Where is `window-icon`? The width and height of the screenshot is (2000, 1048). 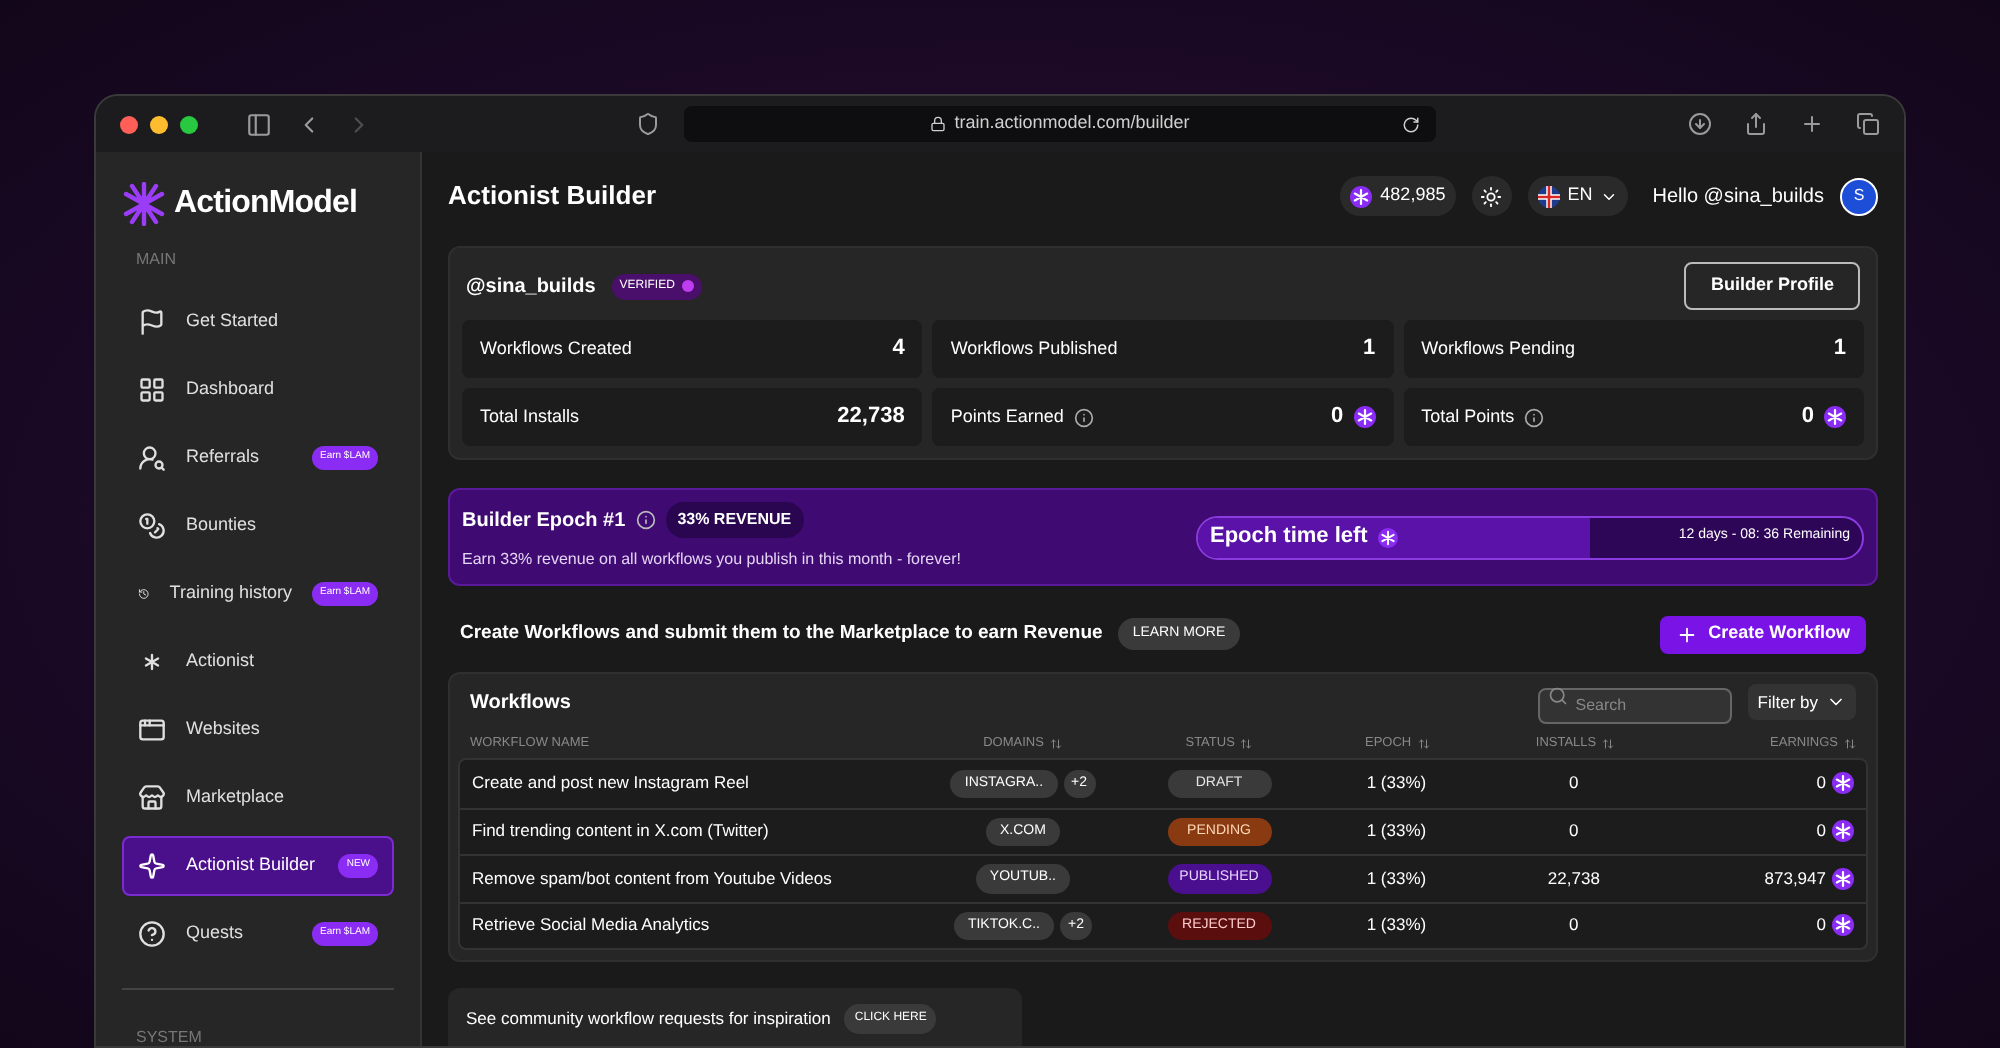
window-icon is located at coordinates (152, 730).